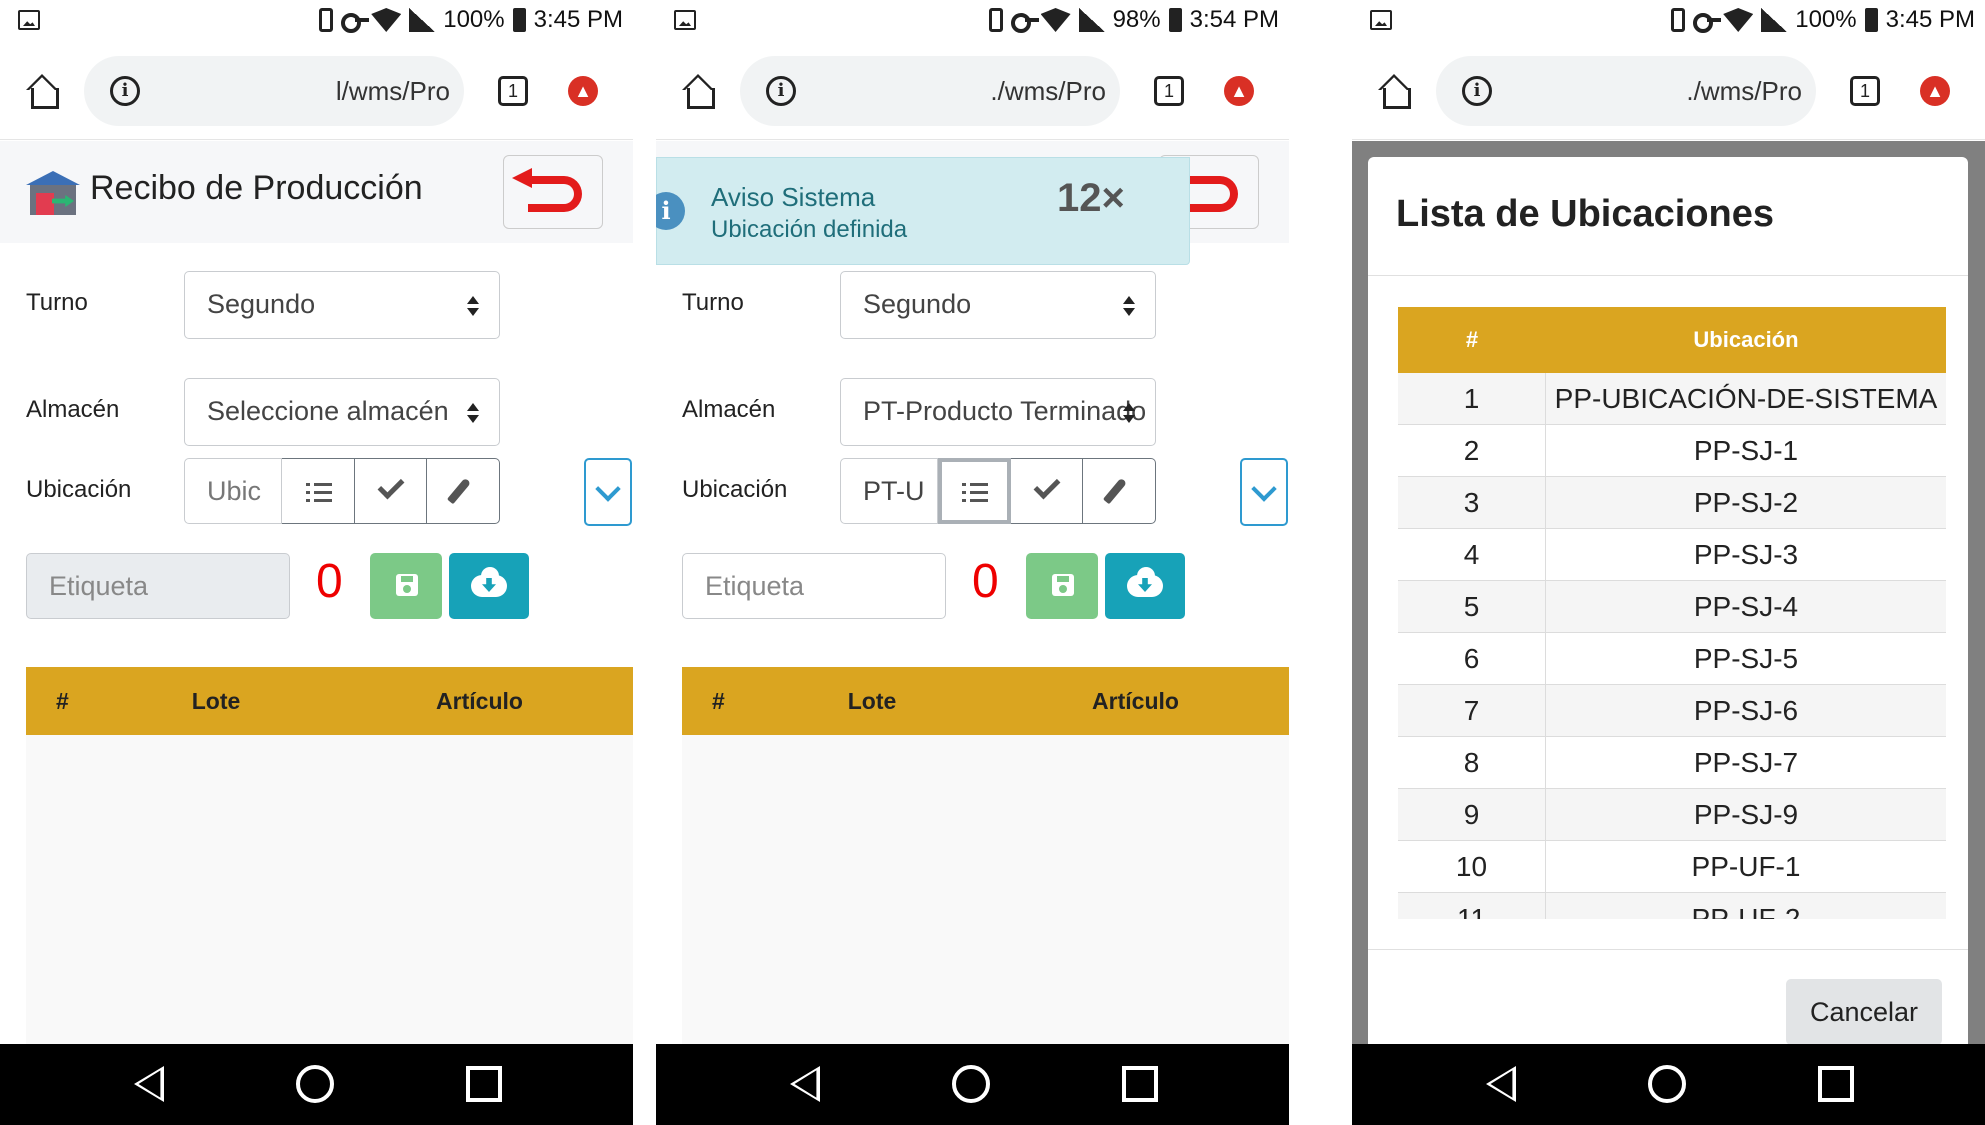 This screenshot has width=1985, height=1125. I want to click on table-row: 4 PP-SJ-3, so click(1672, 555).